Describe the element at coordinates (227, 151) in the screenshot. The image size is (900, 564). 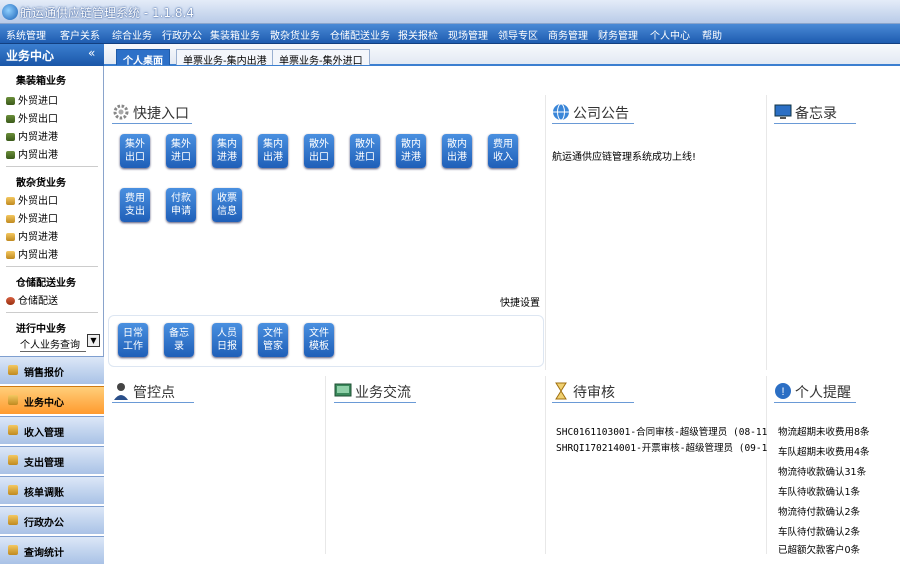
I see `quick-btn-domestic-in: 集内 进港` at that location.